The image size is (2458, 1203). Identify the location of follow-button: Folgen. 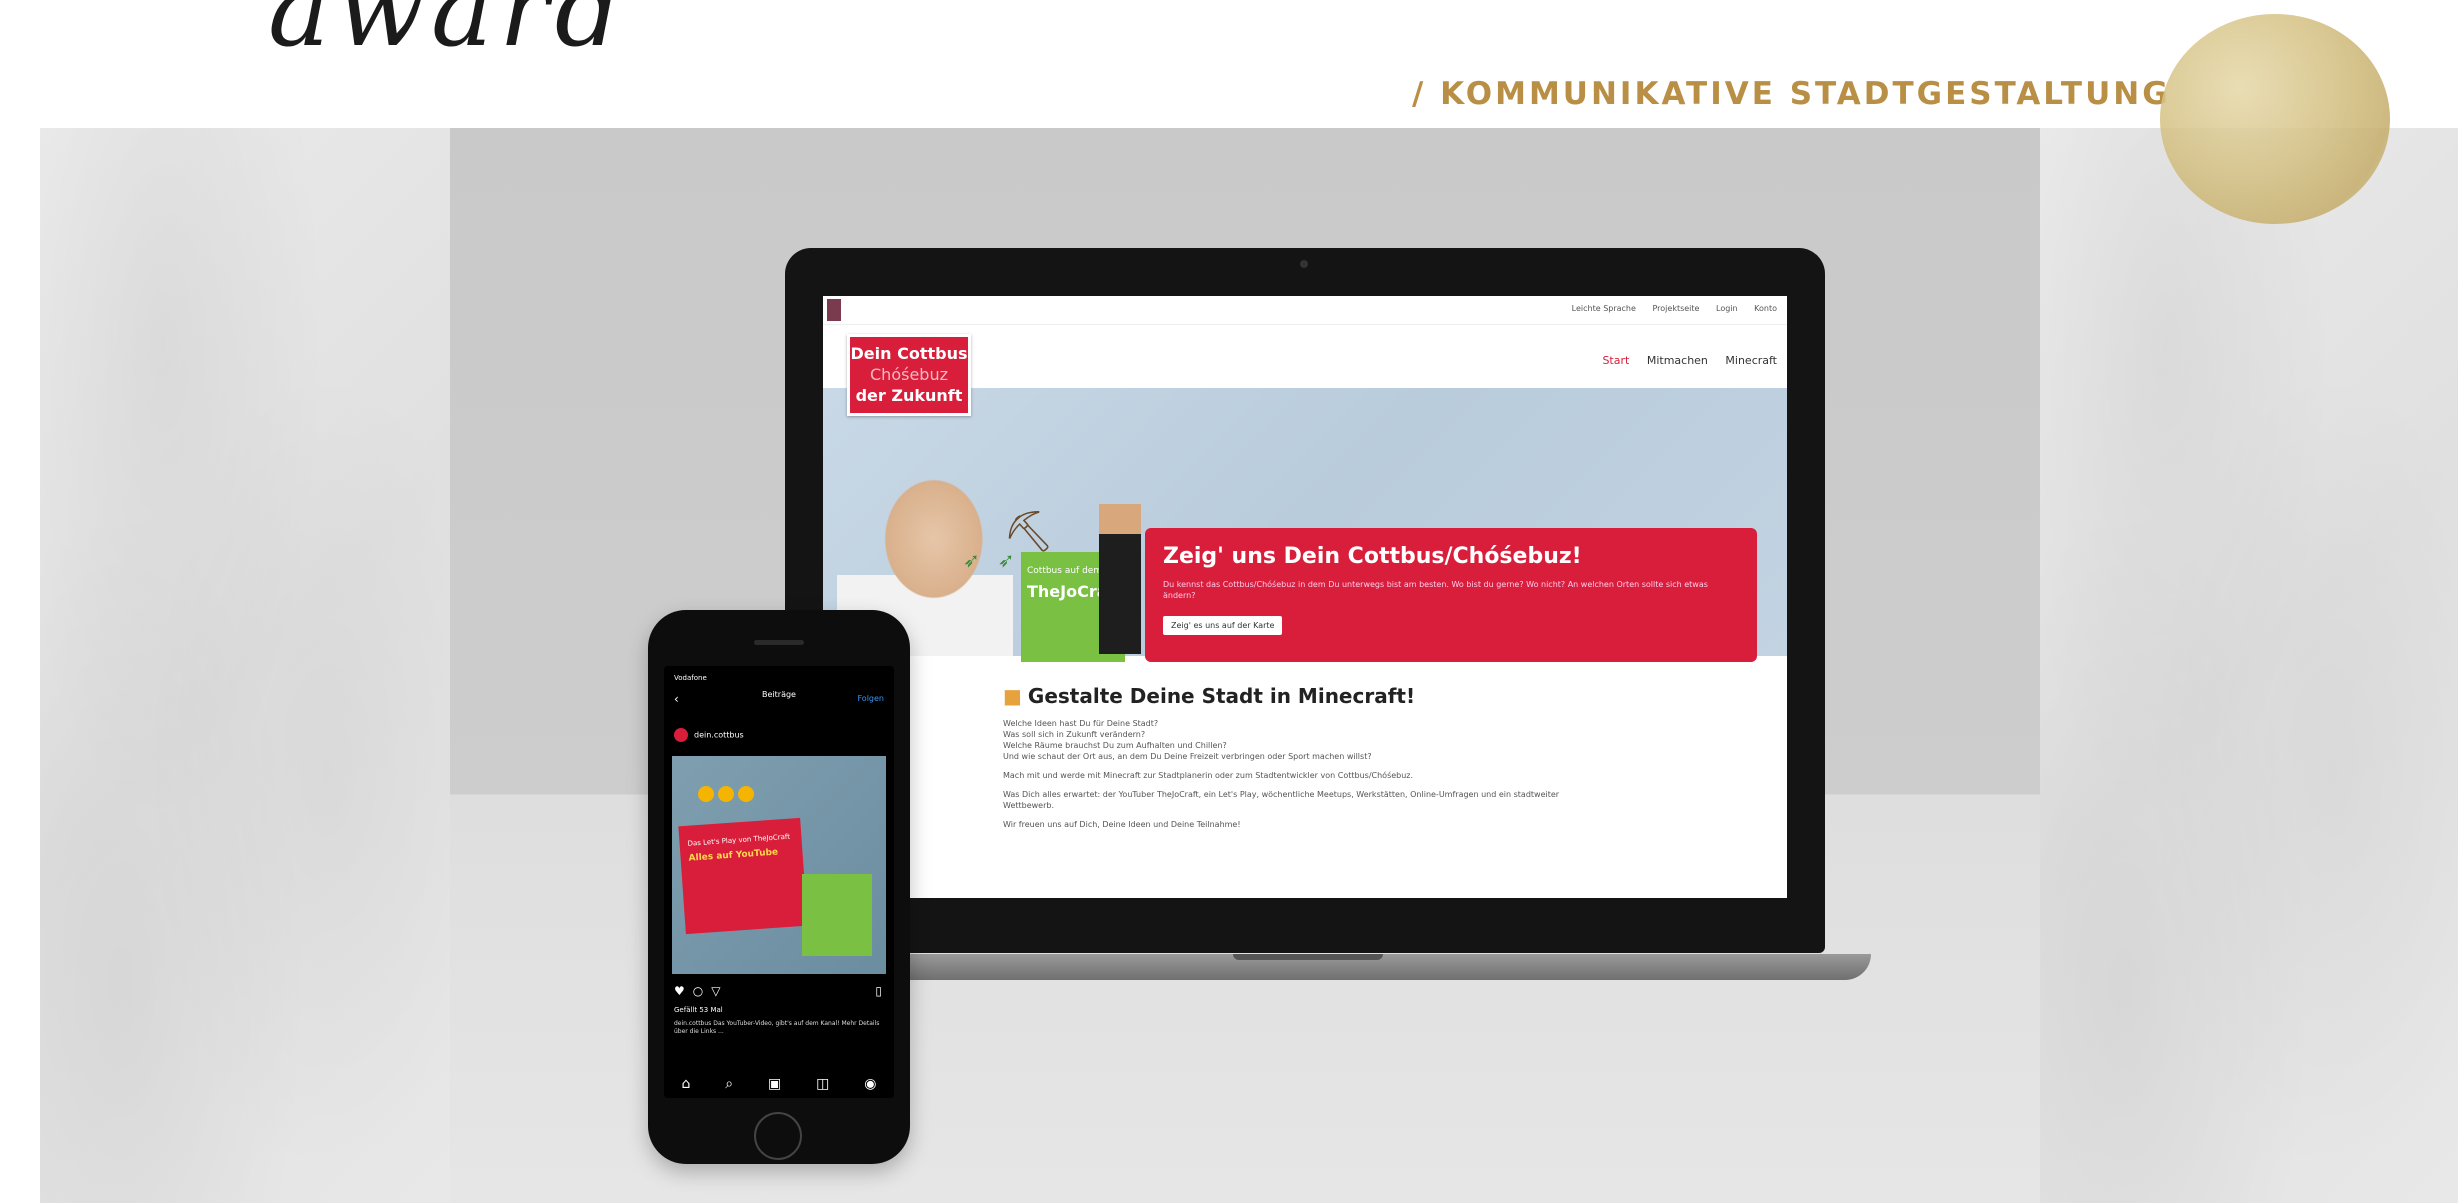
(870, 698).